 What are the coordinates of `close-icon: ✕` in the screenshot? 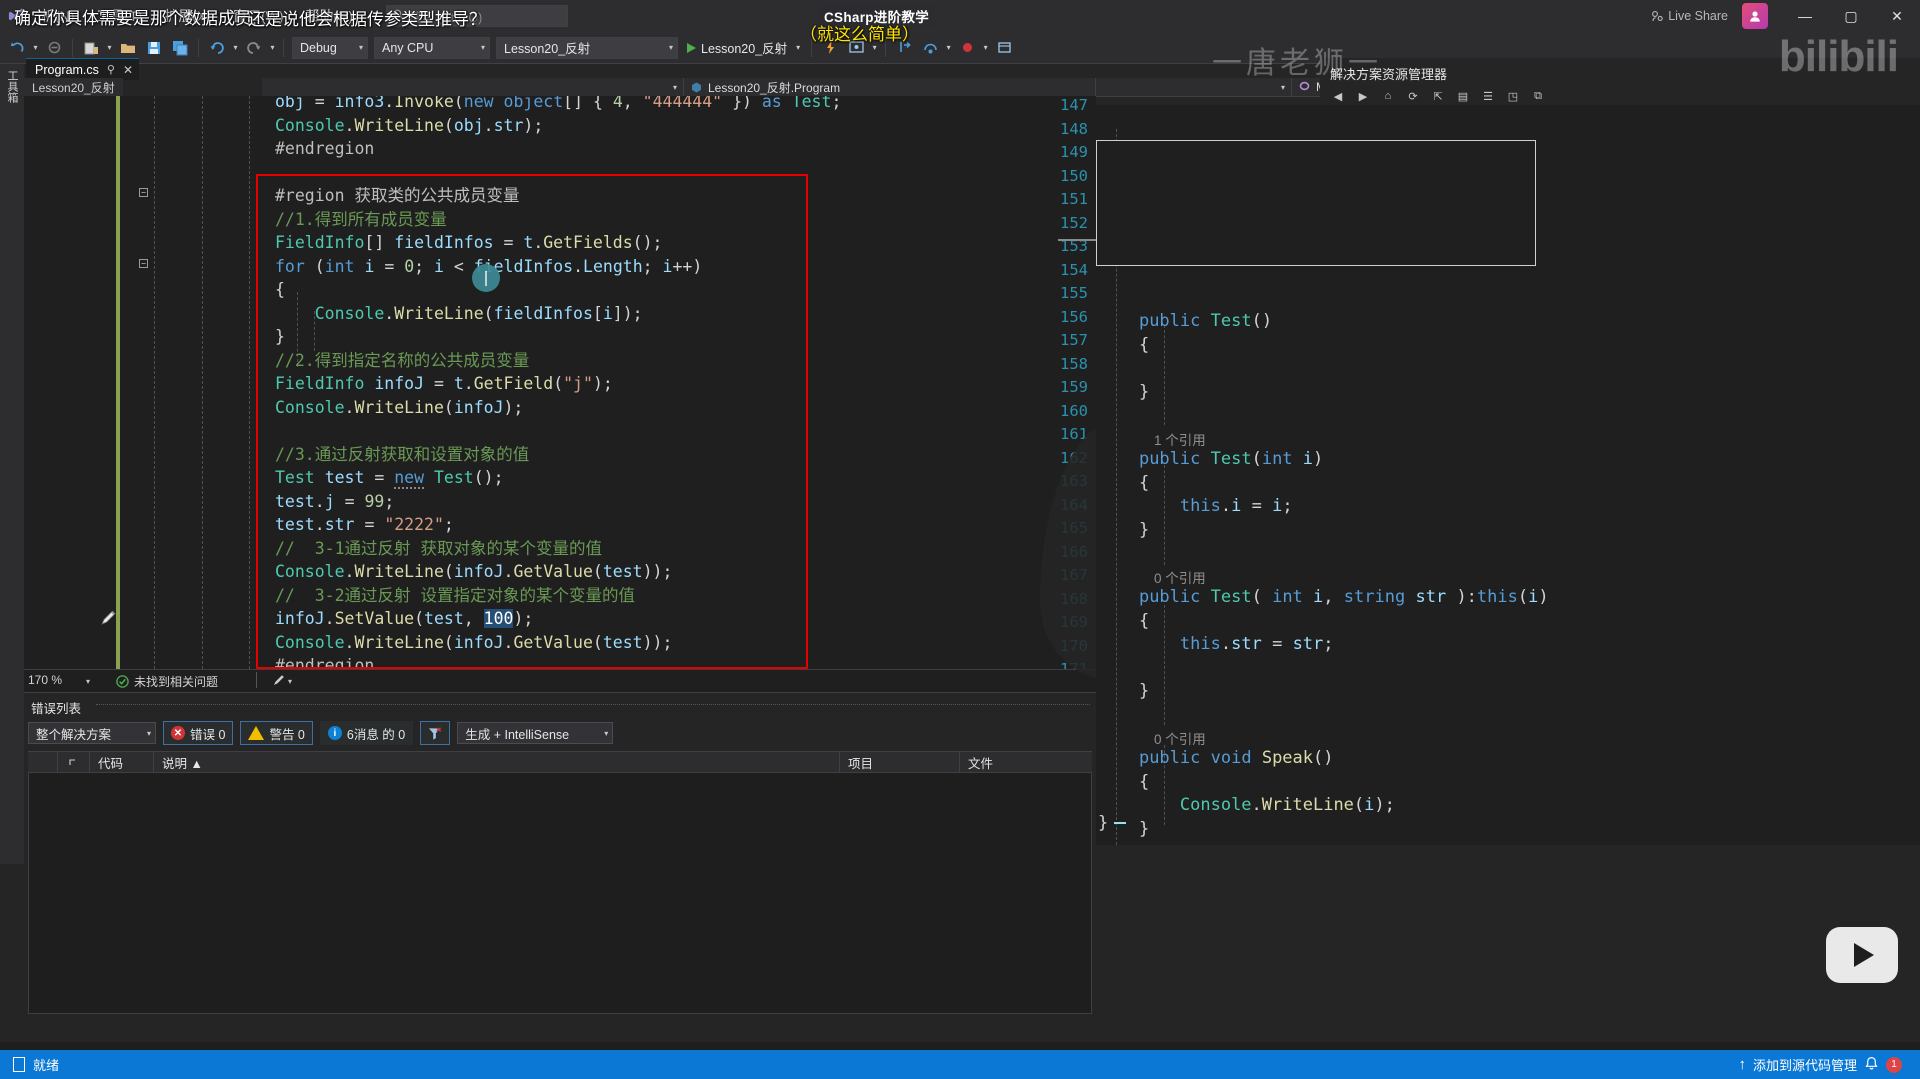 It's located at (128, 70).